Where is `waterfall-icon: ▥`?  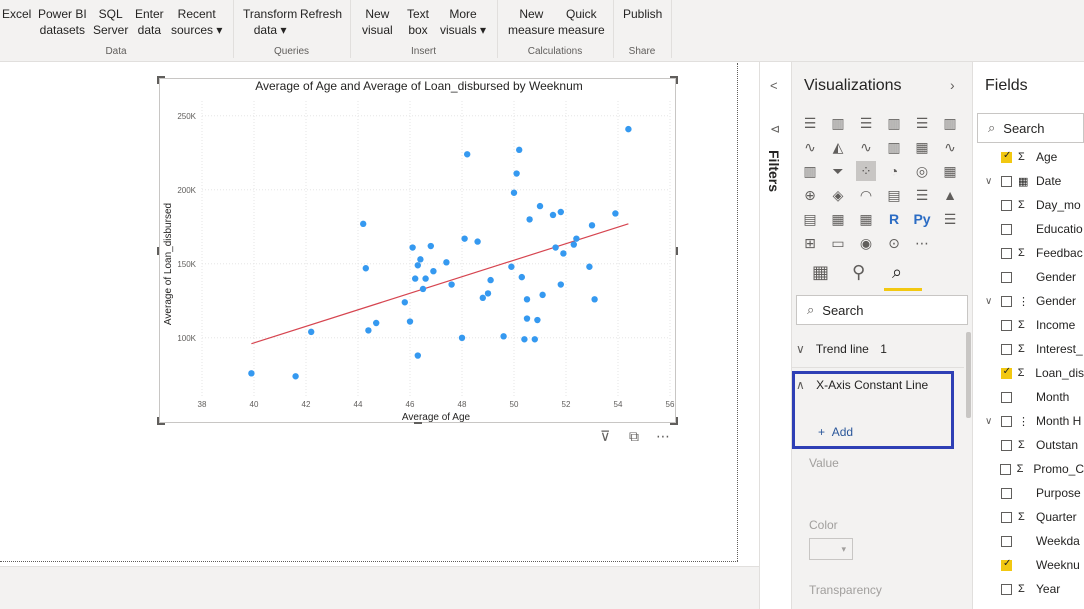
waterfall-icon: ▥ is located at coordinates (810, 171).